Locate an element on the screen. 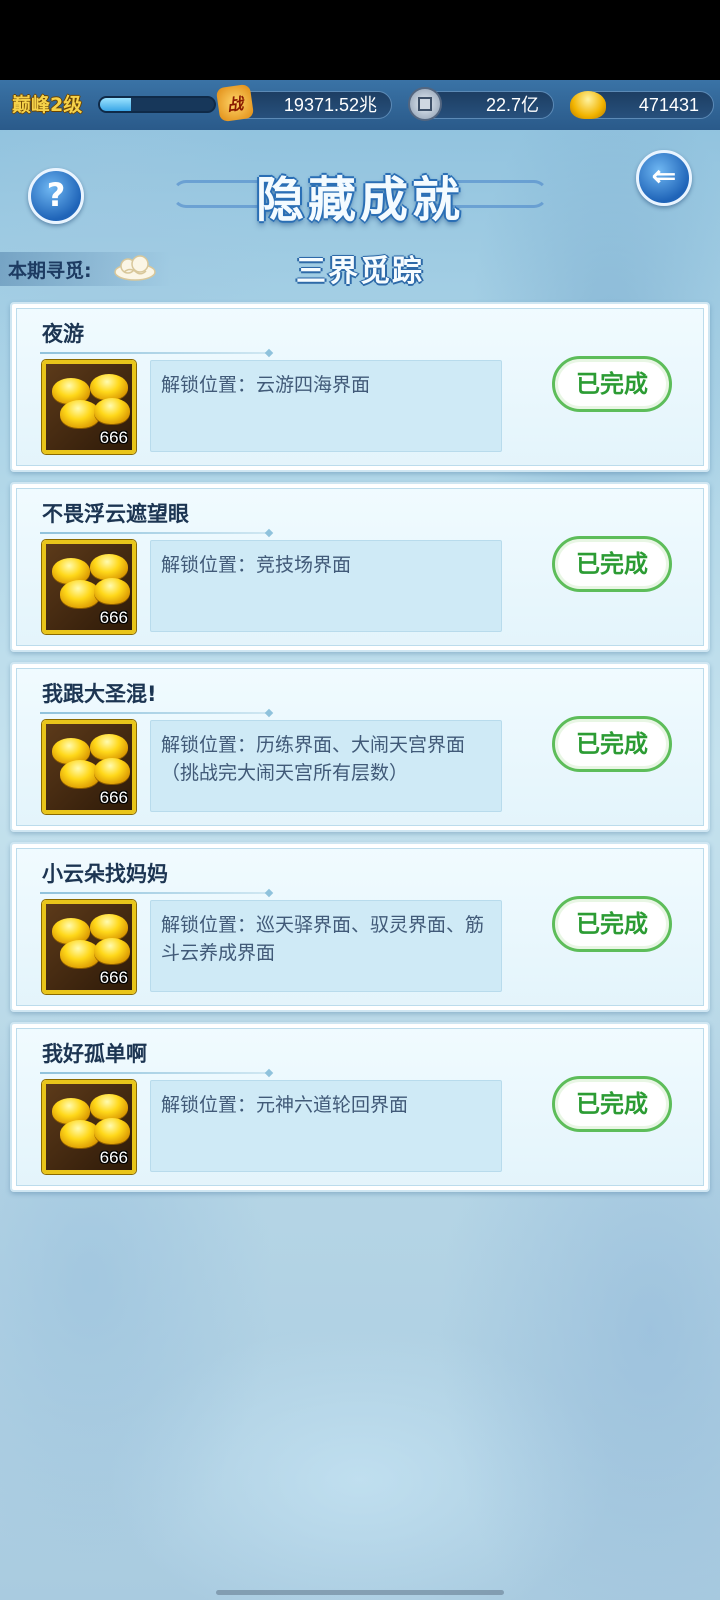  period-name: 三界觅踪 is located at coordinates (360, 271).